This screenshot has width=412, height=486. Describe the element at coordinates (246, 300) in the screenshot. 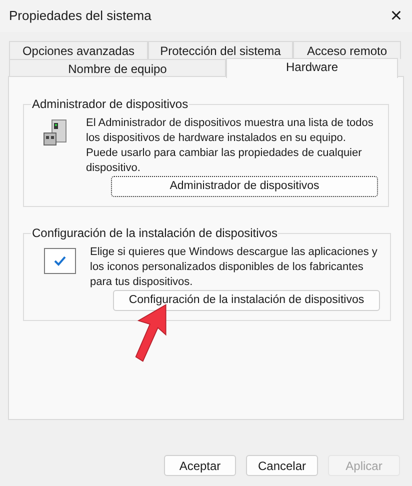

I see `button: Configuración de la instalación de dispositivos` at that location.